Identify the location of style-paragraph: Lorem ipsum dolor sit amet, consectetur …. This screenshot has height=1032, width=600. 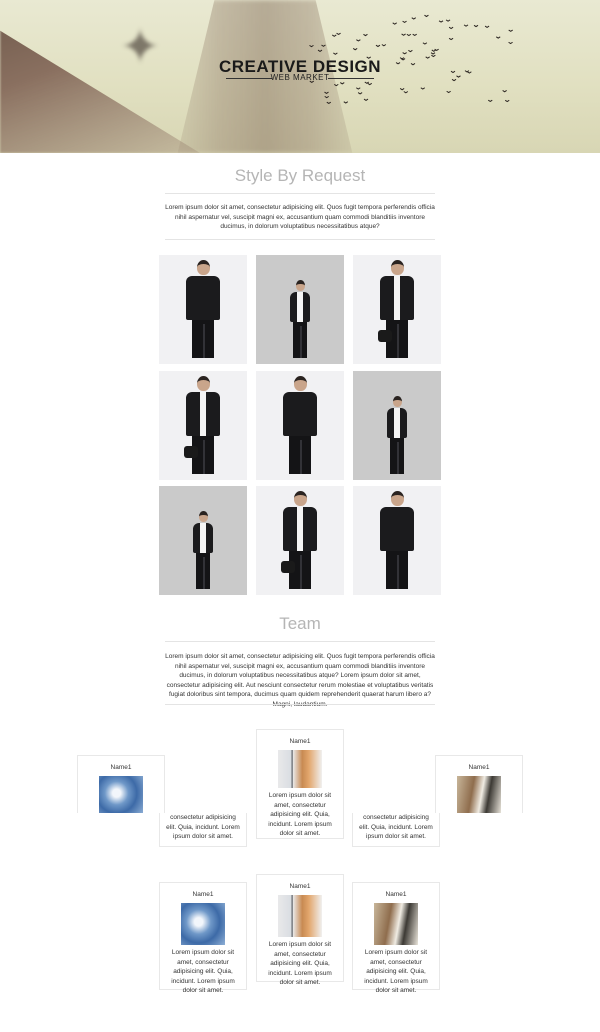
(300, 217).